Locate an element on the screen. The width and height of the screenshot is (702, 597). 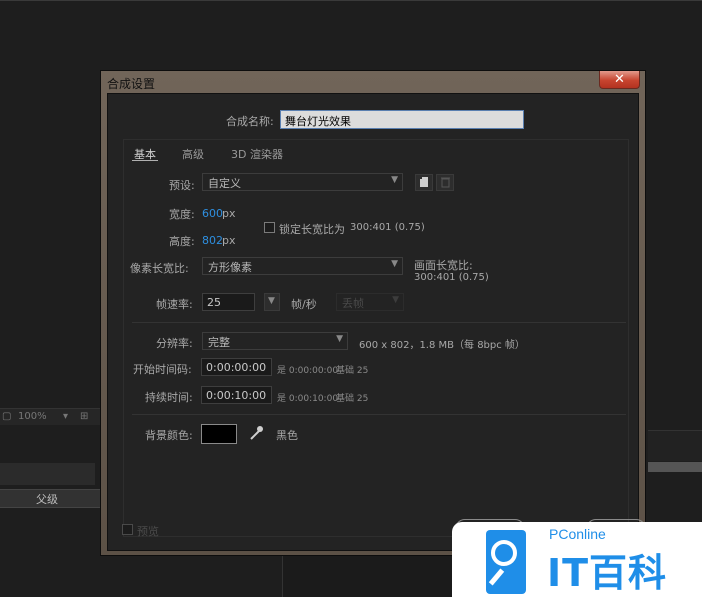
resolution-value: 完整 is located at coordinates (219, 342).